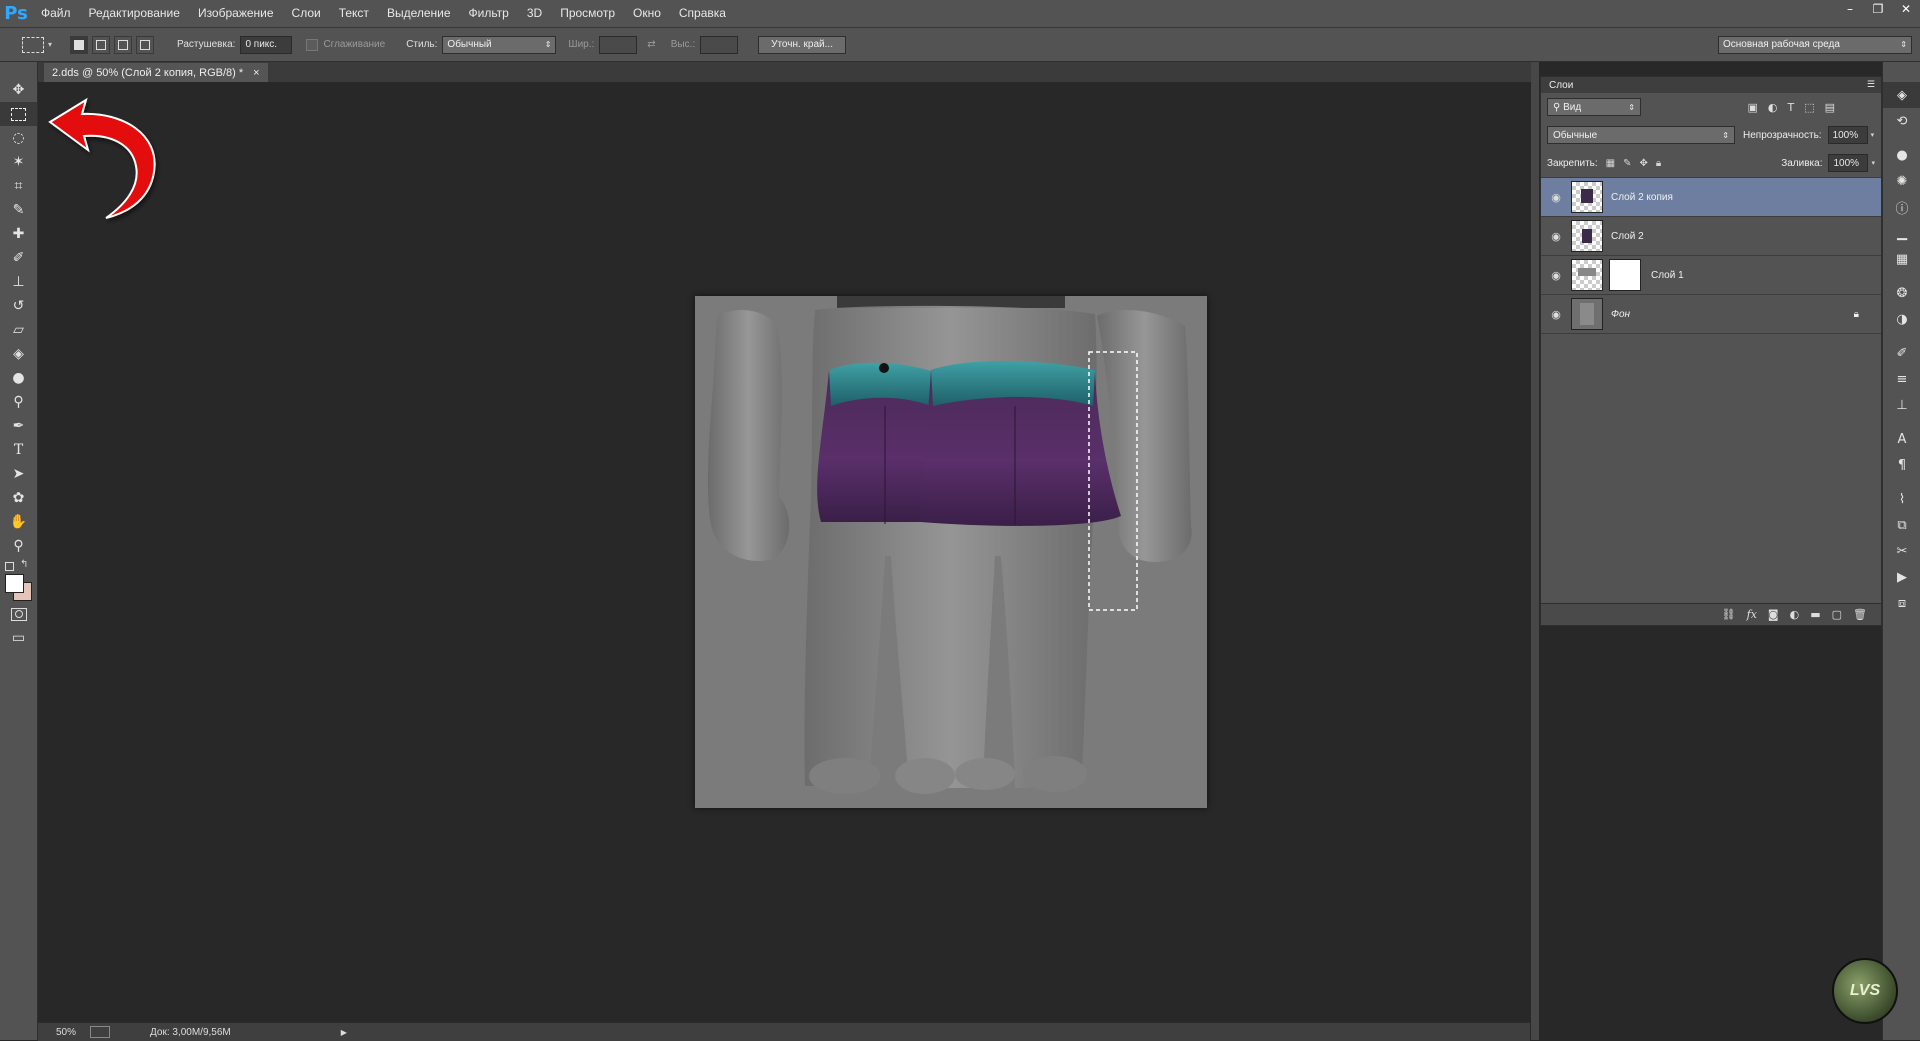 The width and height of the screenshot is (1920, 1041). I want to click on hand-tool-icon: ✋, so click(18, 522).